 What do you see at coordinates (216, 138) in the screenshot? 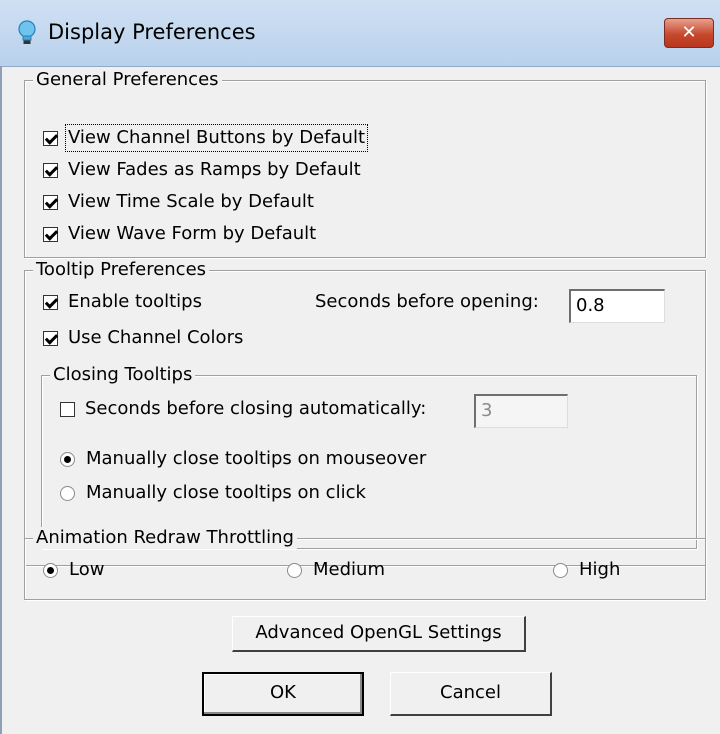
I see `checkbox-label: View Channel Buttons by Default` at bounding box center [216, 138].